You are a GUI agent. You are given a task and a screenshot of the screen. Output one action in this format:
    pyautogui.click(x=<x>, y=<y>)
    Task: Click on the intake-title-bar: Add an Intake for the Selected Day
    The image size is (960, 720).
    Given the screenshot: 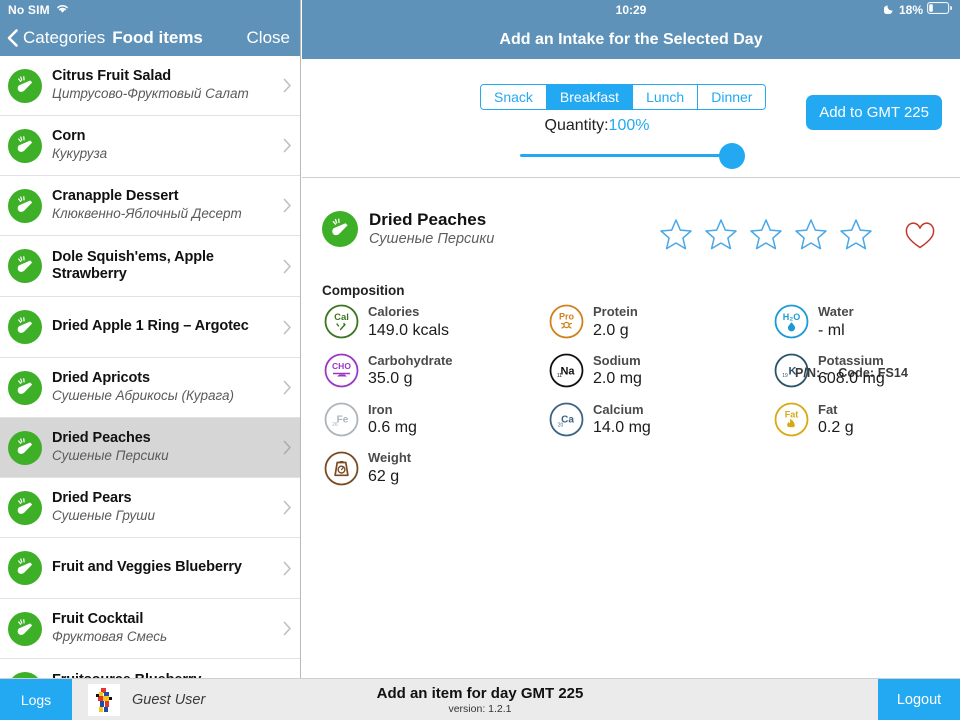 What is the action you would take?
    pyautogui.click(x=631, y=39)
    